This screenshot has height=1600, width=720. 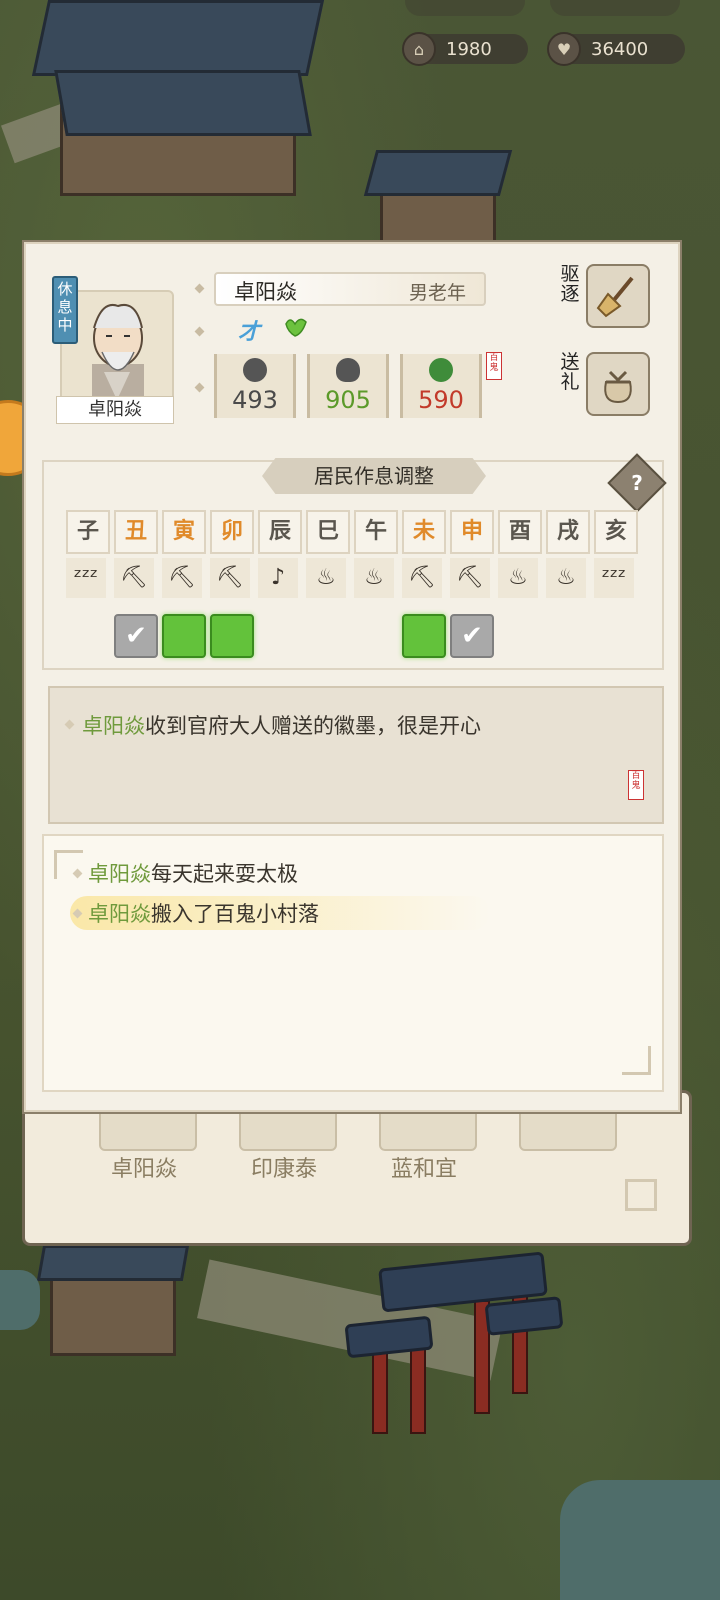 I want to click on resident-list-name: 蓝和宜, so click(x=424, y=1167).